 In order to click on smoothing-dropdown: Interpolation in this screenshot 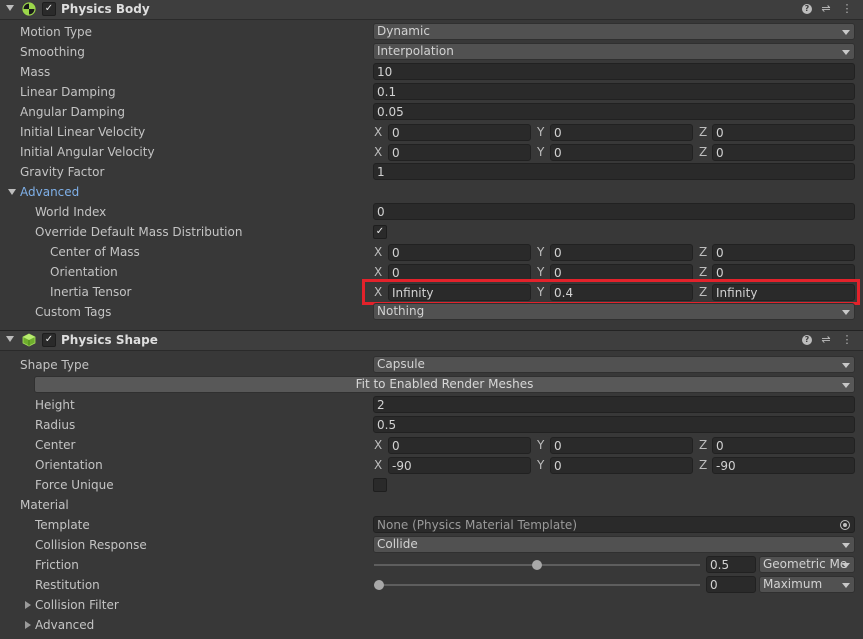, I will do `click(614, 51)`.